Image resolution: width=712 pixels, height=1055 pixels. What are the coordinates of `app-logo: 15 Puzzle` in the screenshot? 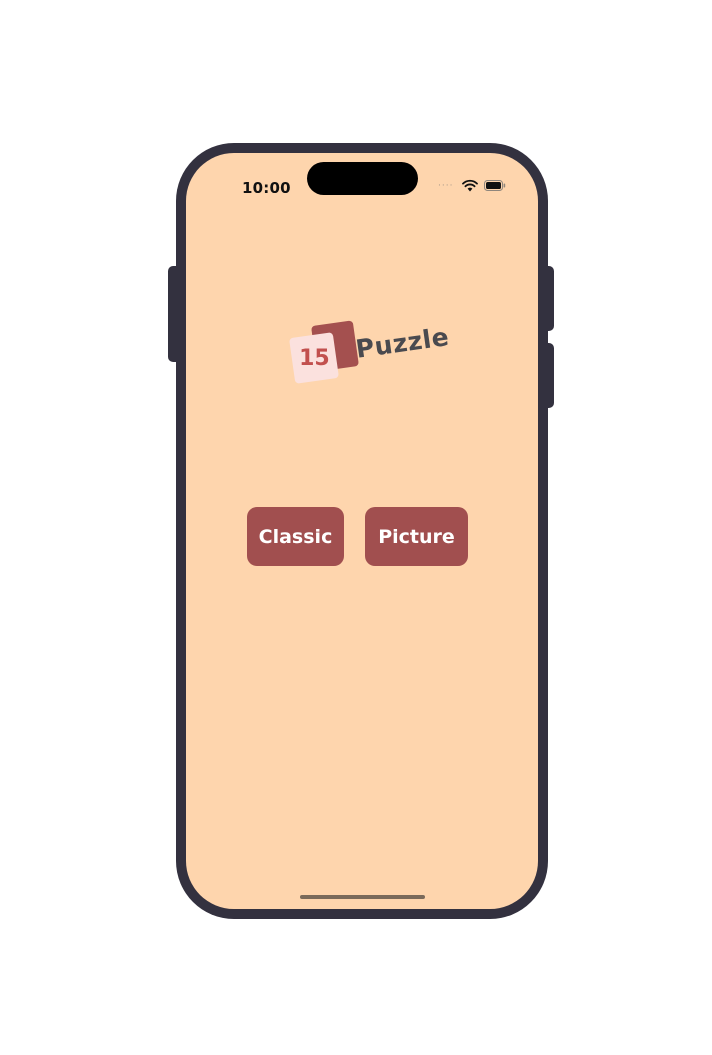 It's located at (371, 355).